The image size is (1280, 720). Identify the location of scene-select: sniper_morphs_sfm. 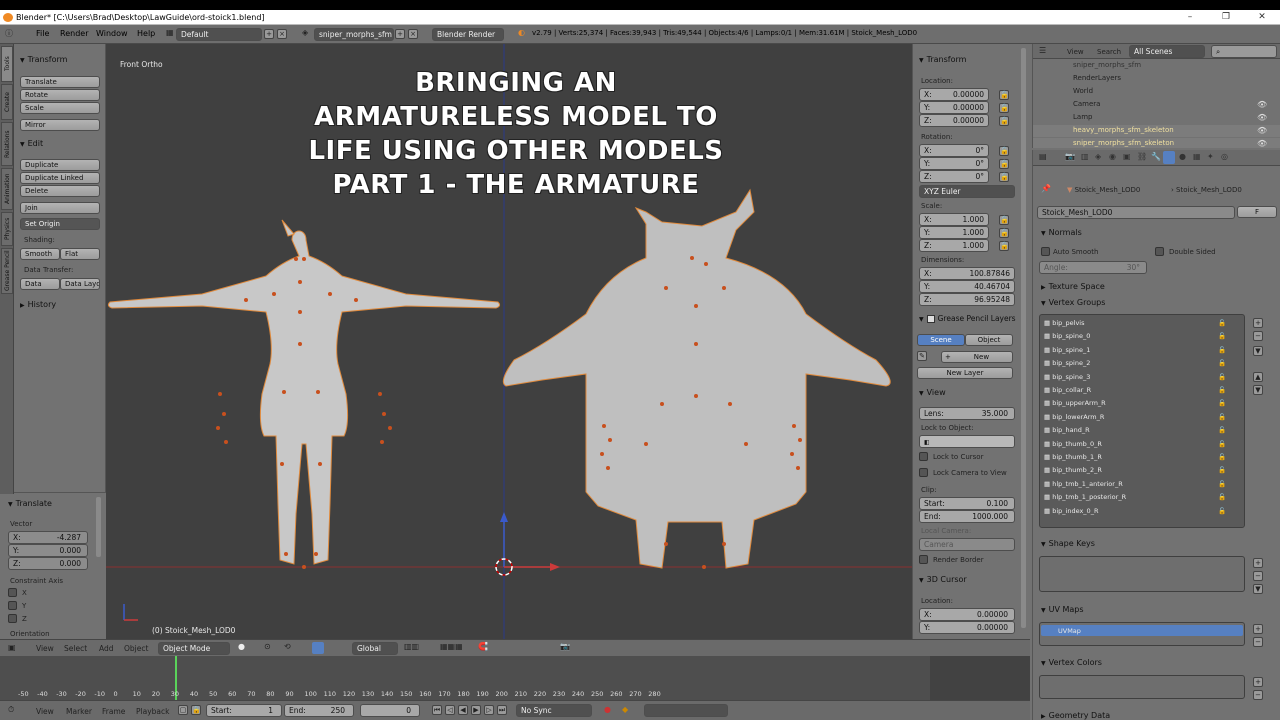
(354, 34).